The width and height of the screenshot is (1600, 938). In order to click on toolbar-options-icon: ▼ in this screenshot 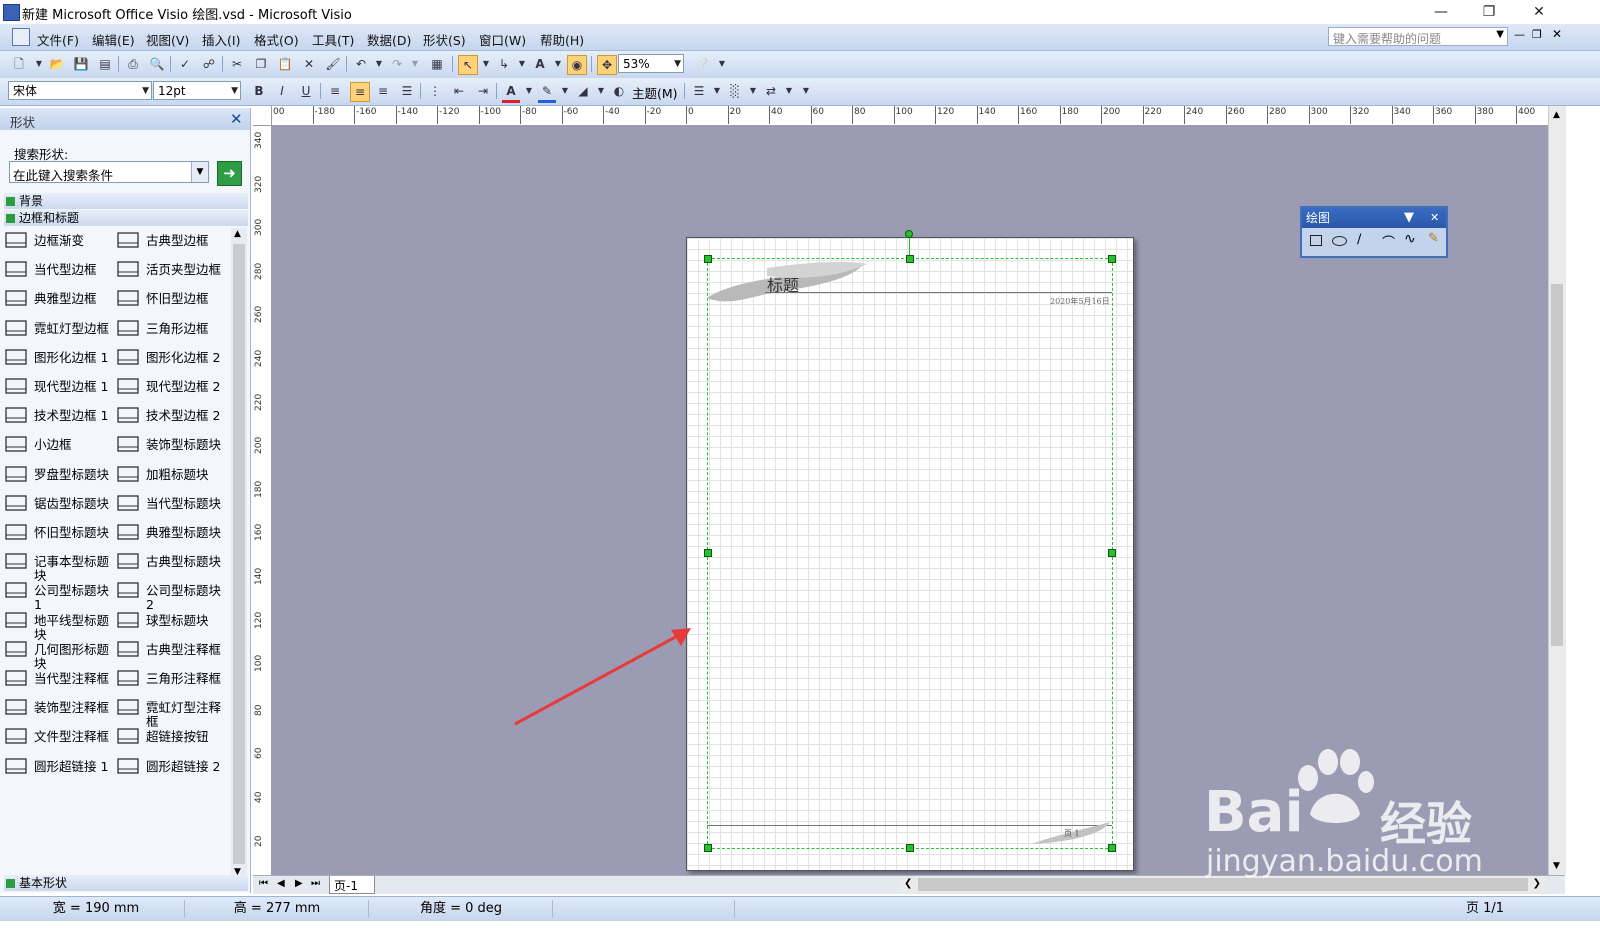, I will do `click(722, 64)`.